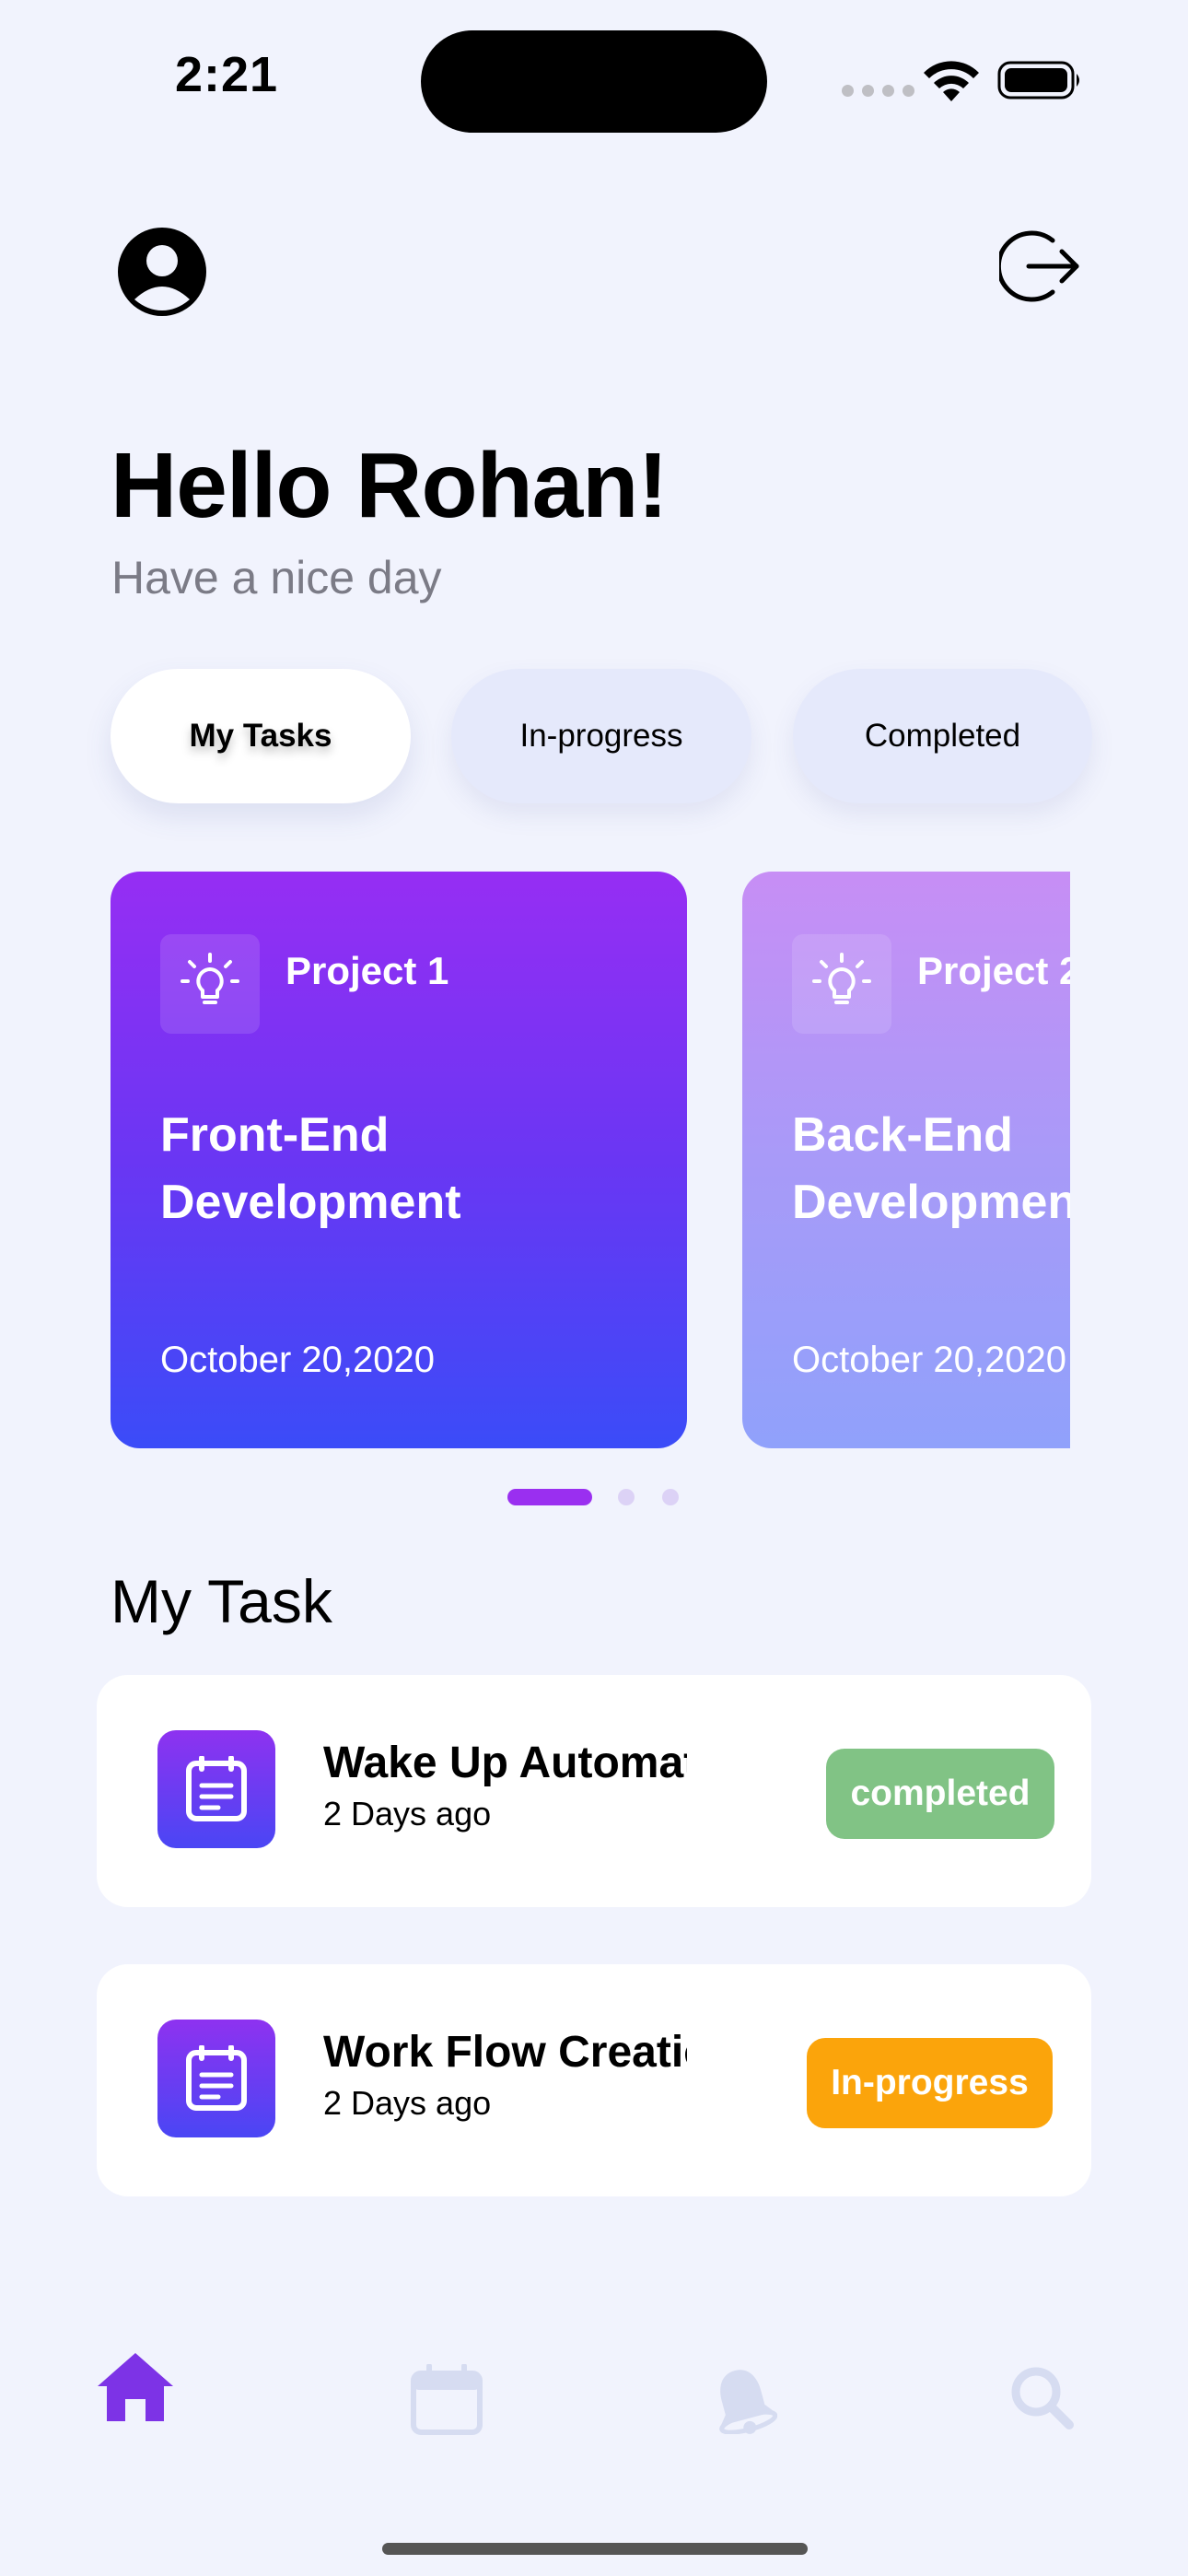 The height and width of the screenshot is (2576, 1188). What do you see at coordinates (930, 2083) in the screenshot?
I see `status-badge: In-progress` at bounding box center [930, 2083].